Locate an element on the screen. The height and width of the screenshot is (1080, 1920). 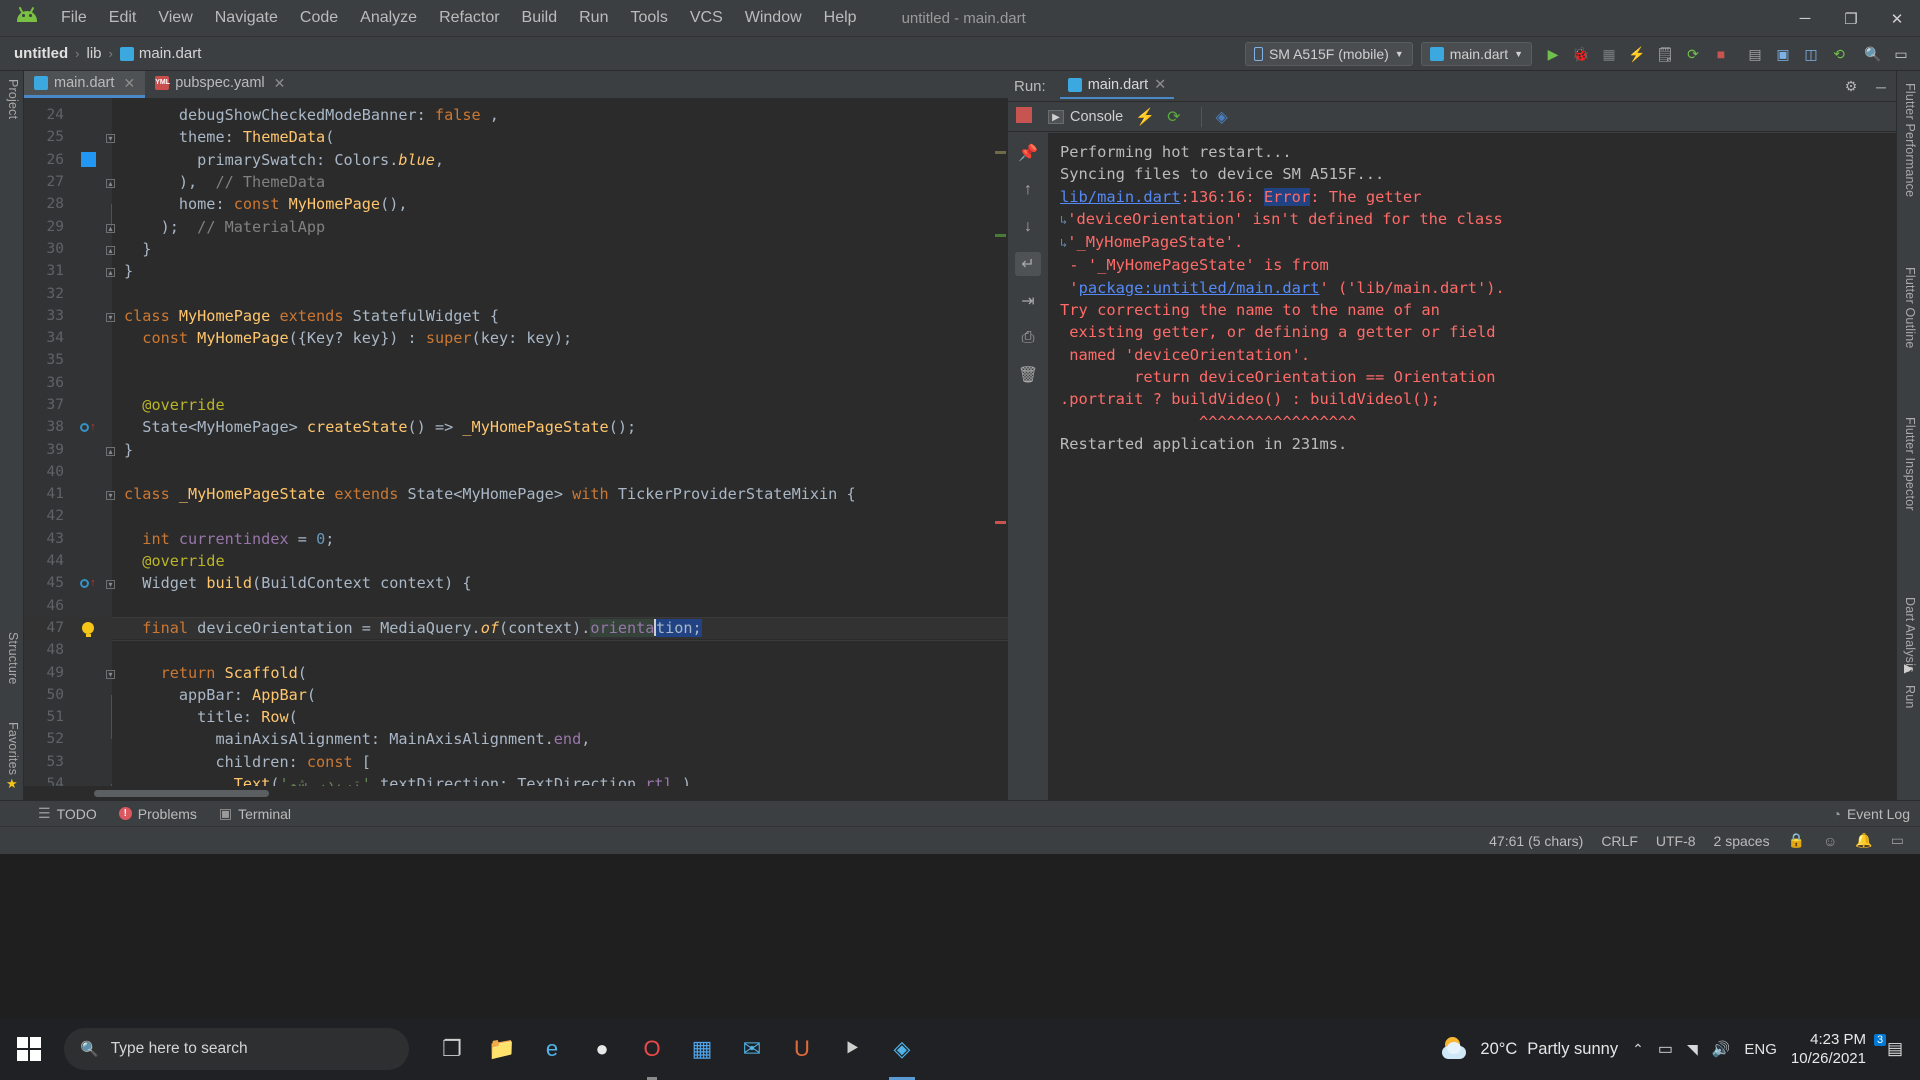
menu-item-navigate: Navigate is located at coordinates (246, 18).